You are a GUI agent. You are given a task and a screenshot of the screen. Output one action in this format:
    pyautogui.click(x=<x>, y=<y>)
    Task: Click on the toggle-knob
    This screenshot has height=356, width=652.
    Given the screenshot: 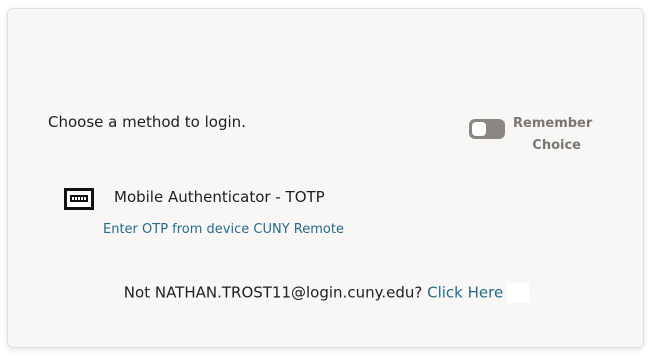 What is the action you would take?
    pyautogui.click(x=479, y=129)
    